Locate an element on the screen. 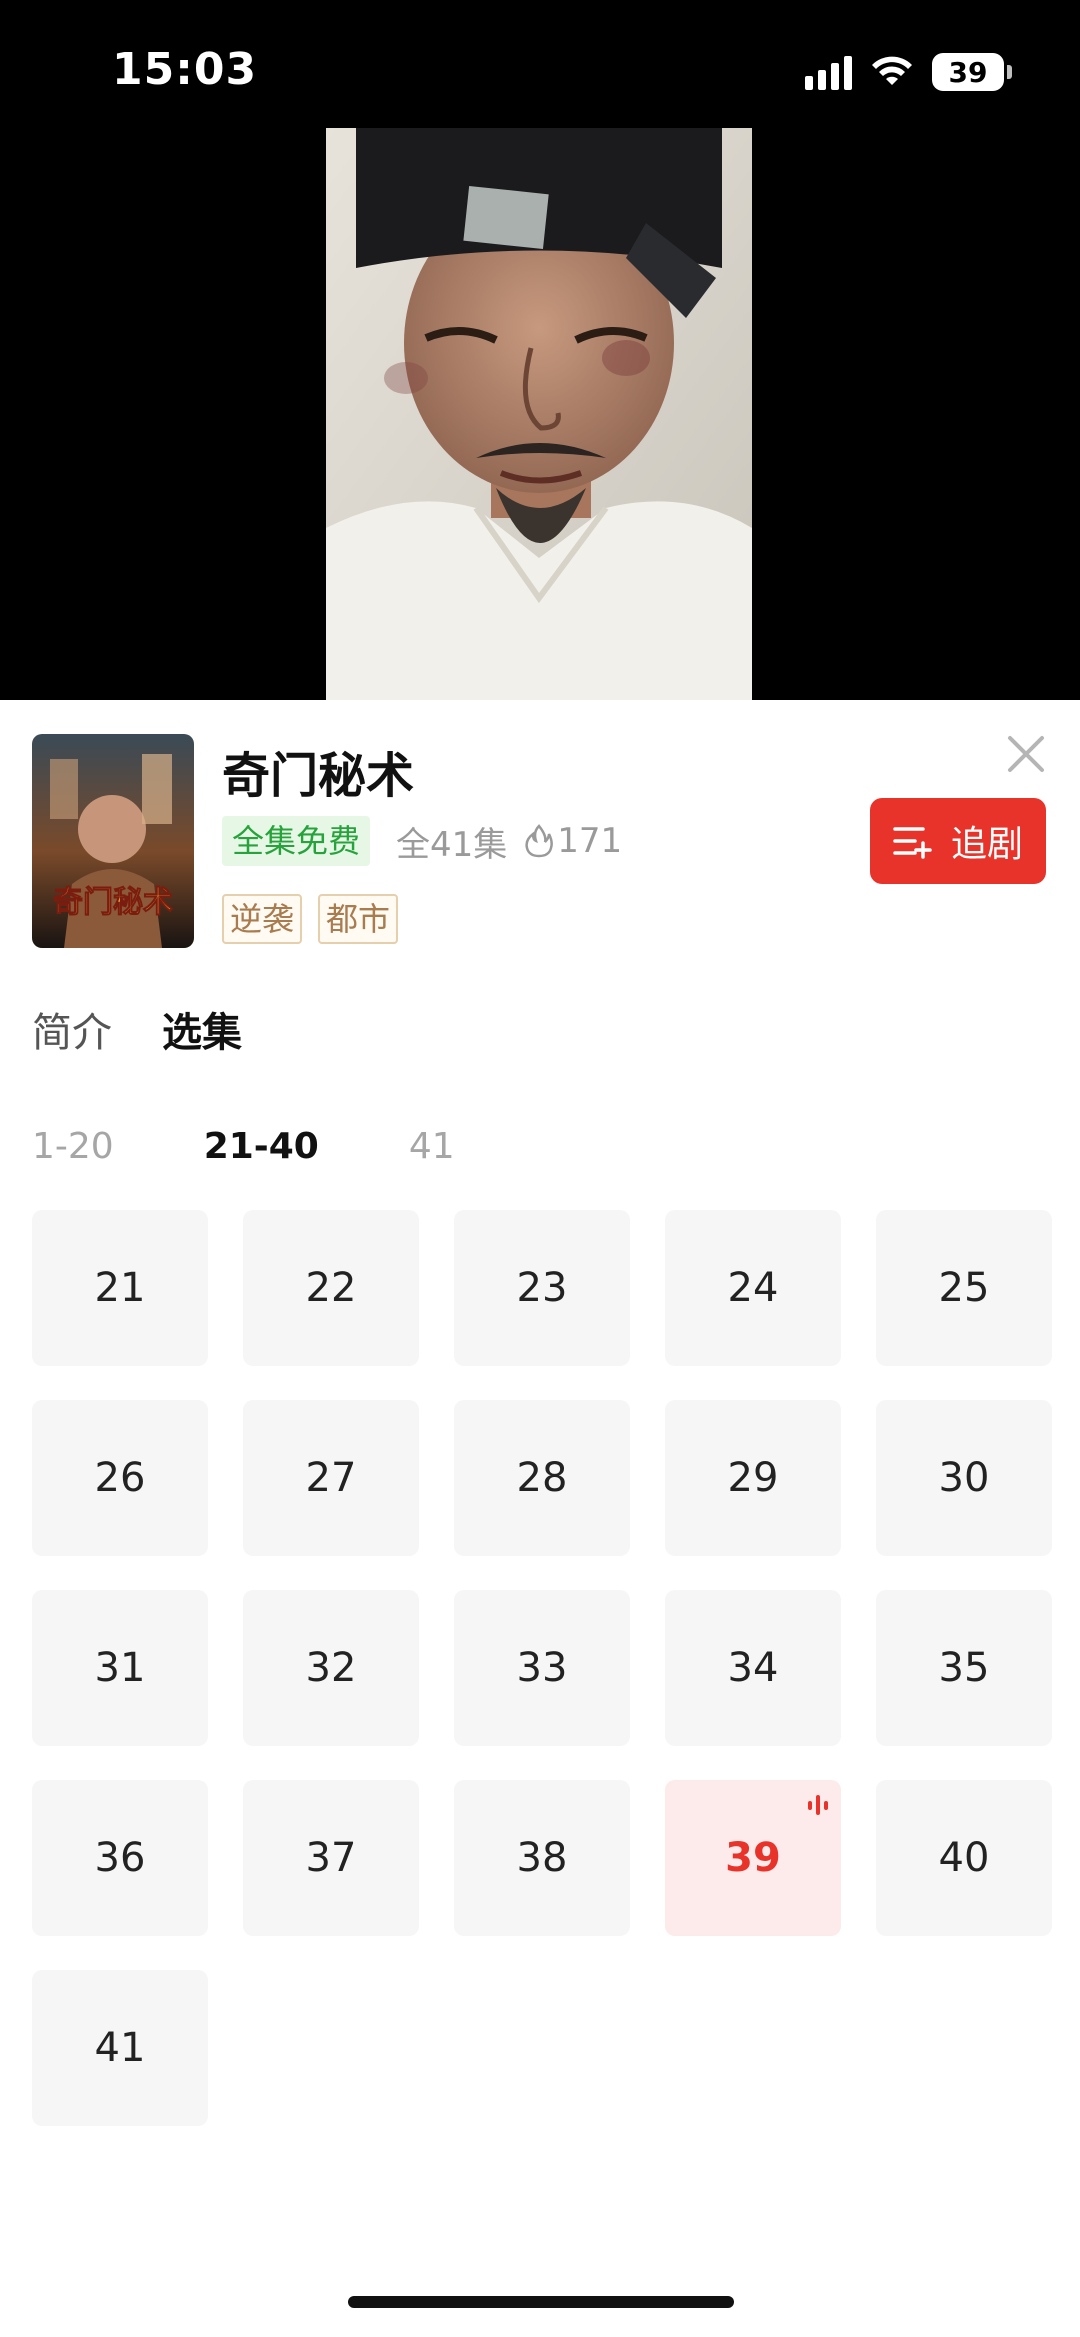  episode-item: 27 is located at coordinates (331, 1478).